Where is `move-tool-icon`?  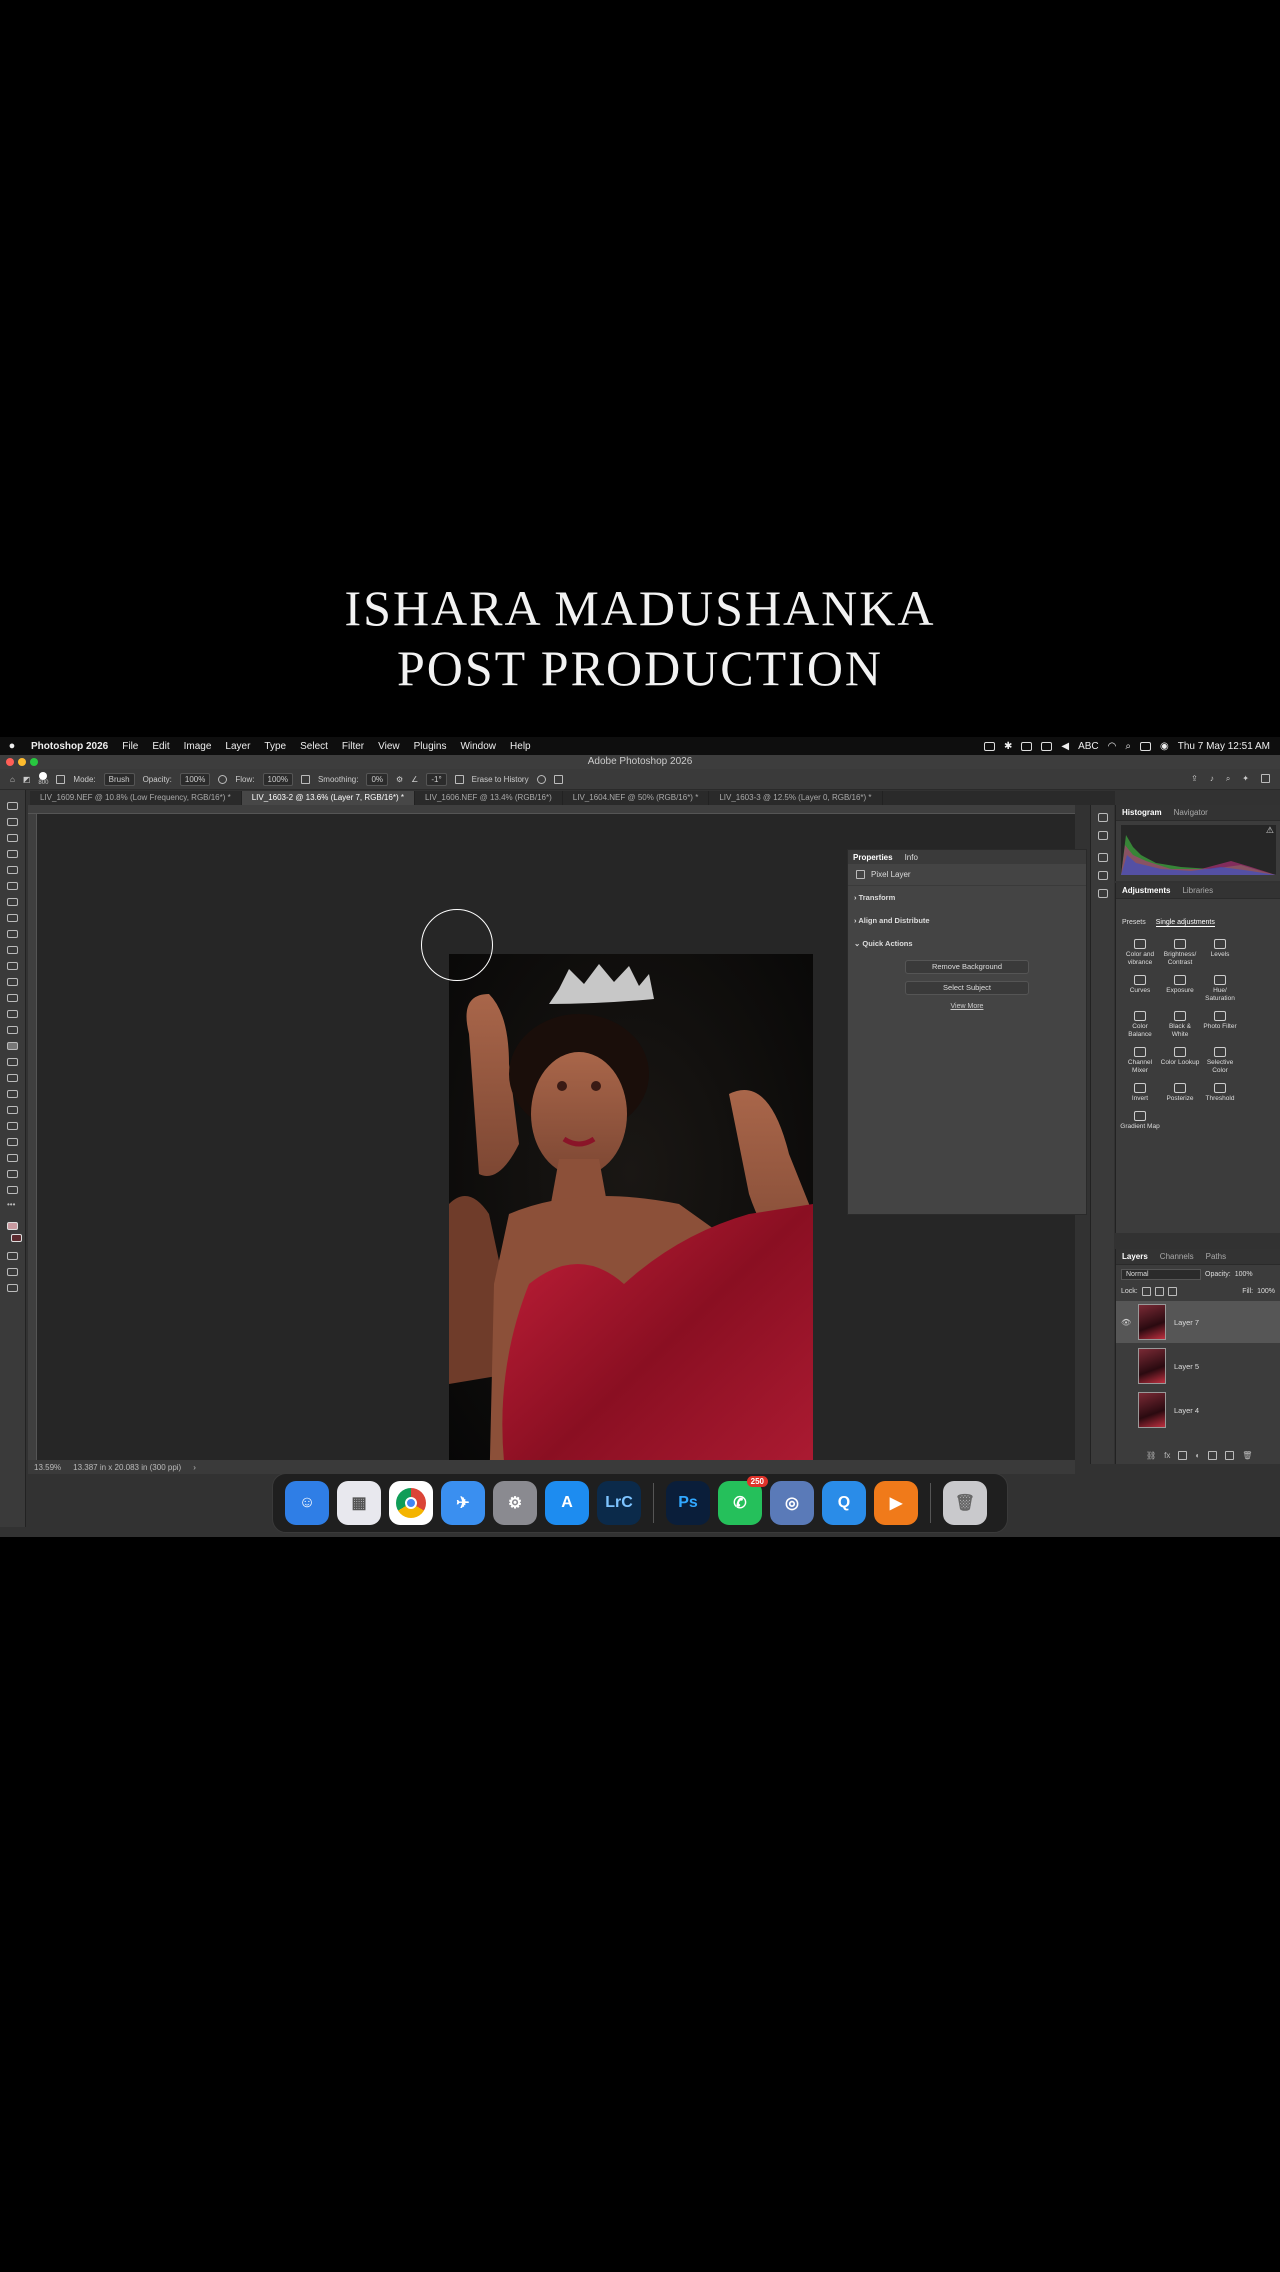 move-tool-icon is located at coordinates (12, 806).